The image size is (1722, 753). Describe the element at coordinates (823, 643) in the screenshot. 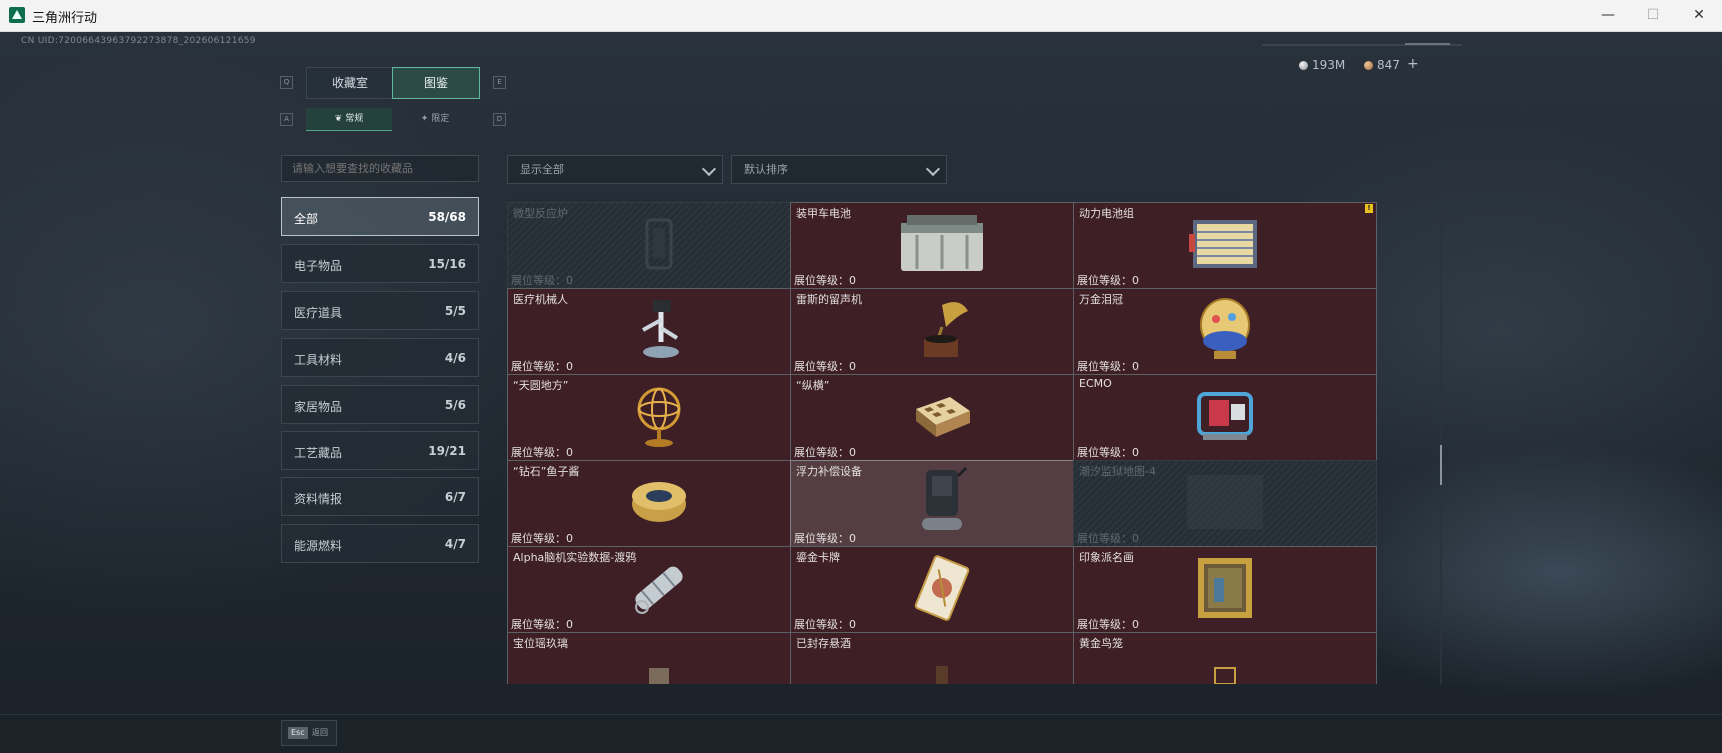

I see `item-name: 已封存悬酒` at that location.